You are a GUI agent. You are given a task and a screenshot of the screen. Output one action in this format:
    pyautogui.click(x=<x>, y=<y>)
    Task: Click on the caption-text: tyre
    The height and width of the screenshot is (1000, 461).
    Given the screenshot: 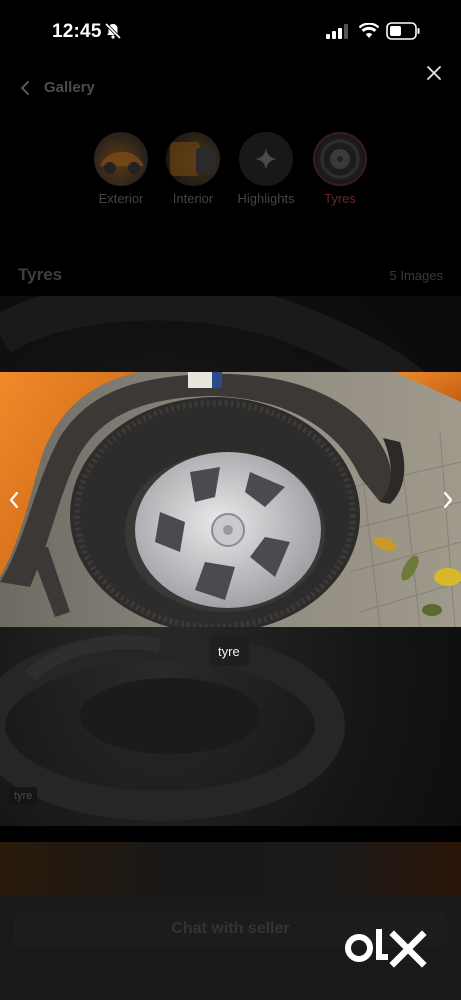 What is the action you would take?
    pyautogui.click(x=229, y=651)
    